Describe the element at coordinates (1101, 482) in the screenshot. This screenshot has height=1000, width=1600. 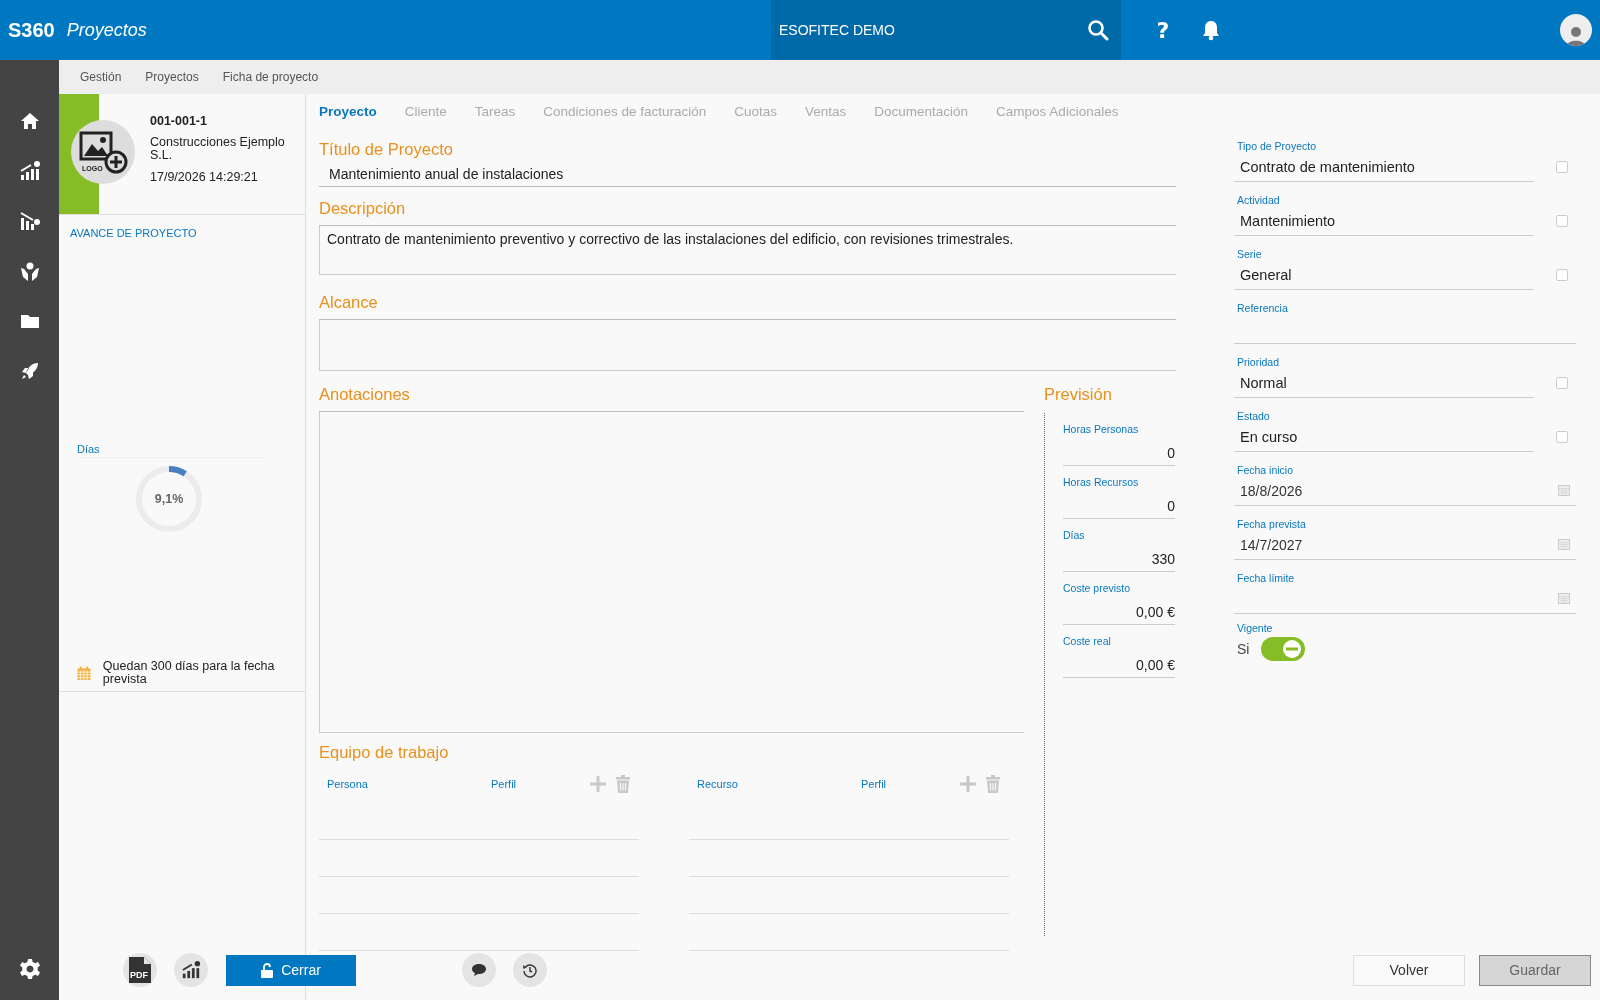
I see `field-label: Horas Recursos` at that location.